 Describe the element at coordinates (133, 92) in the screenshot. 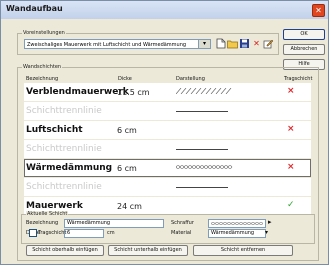

I see `layer-thickness: 11.5 cm` at that location.